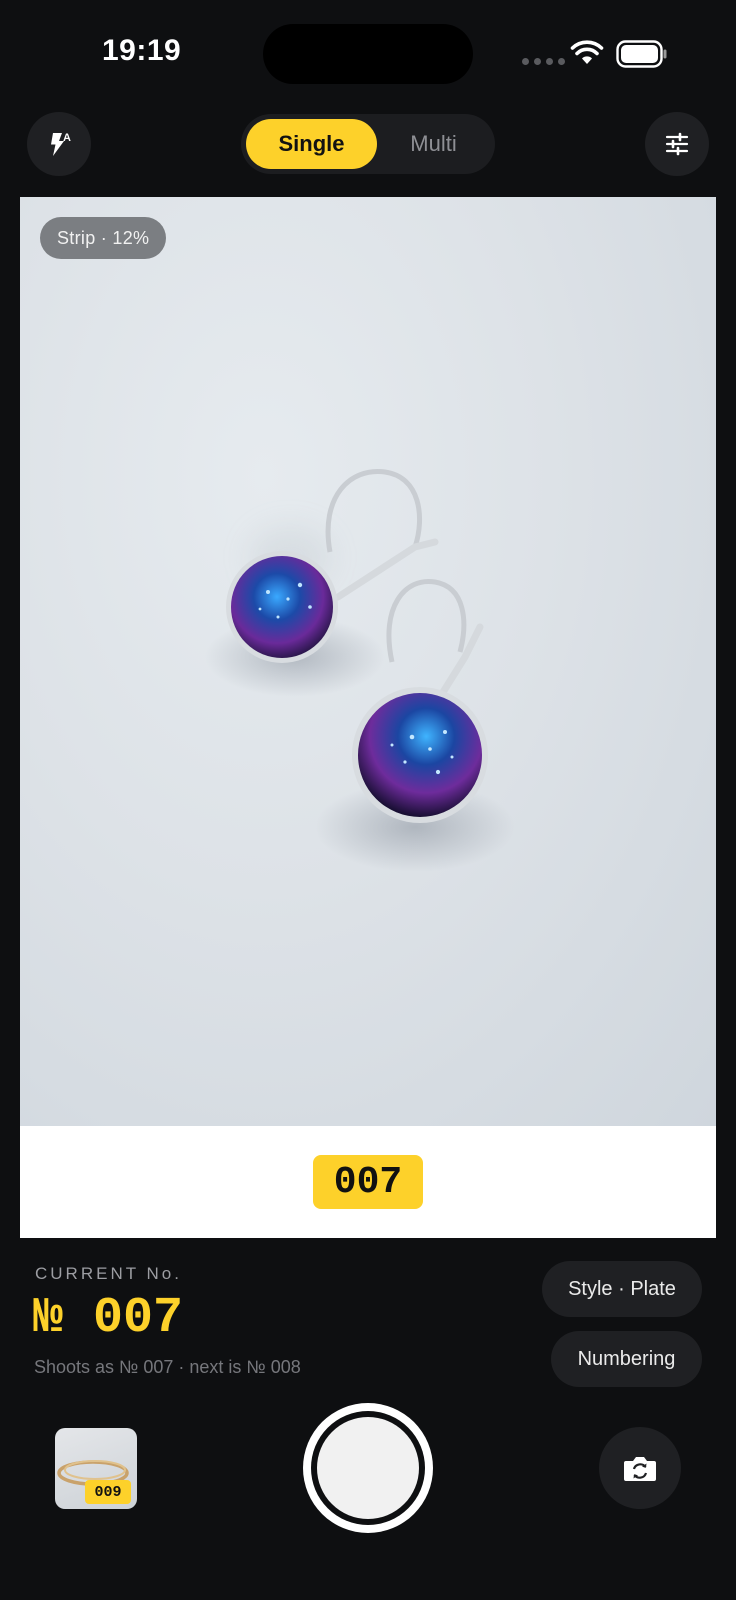 This screenshot has width=736, height=1600. I want to click on current-number-subtitle: Shoots as № 007 · next is № 008, so click(167, 1367).